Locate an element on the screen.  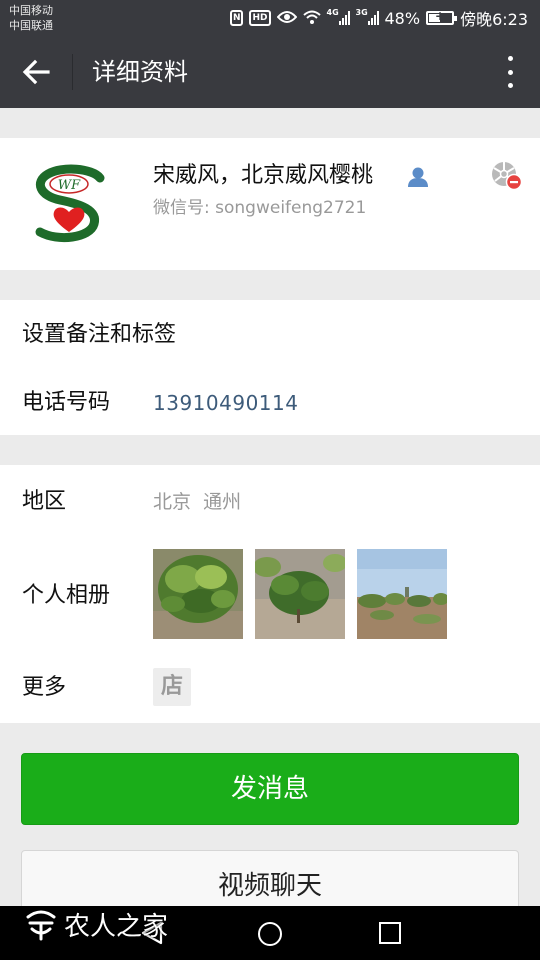
page-title: 详细资料 is located at coordinates (140, 72).